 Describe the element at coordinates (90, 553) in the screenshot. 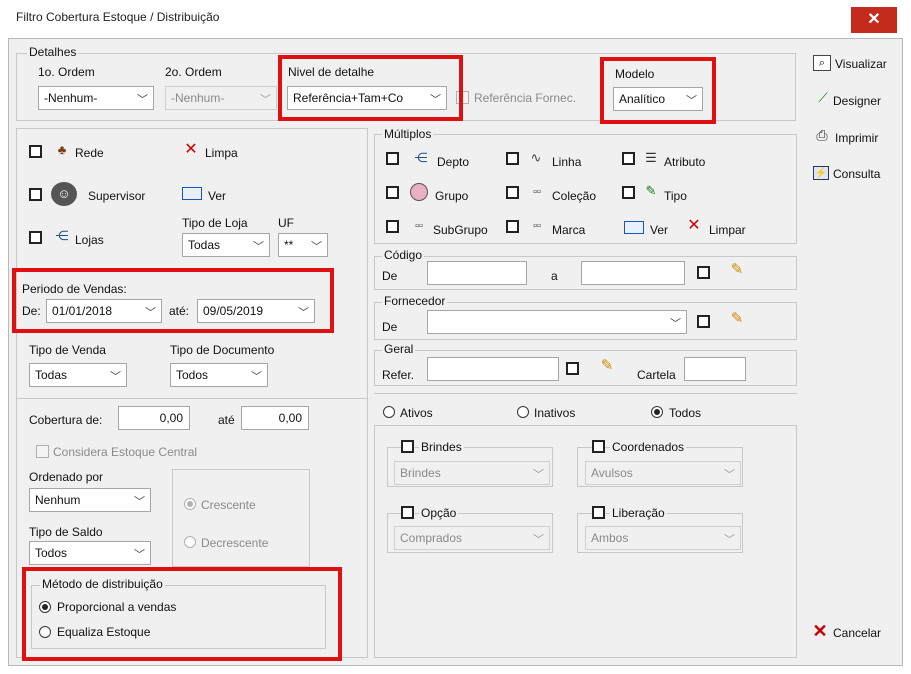

I see `tipo-saldo-select: Todos ﹀` at that location.